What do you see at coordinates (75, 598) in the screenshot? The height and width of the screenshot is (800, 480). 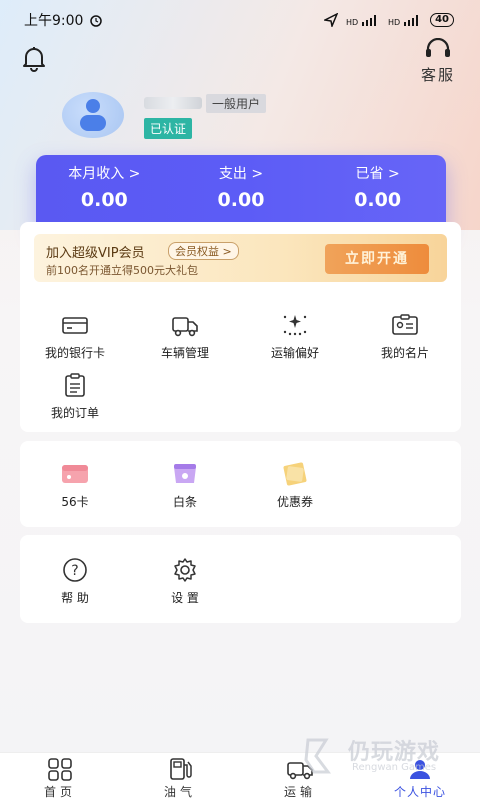 I see `help-label: 帮 助` at bounding box center [75, 598].